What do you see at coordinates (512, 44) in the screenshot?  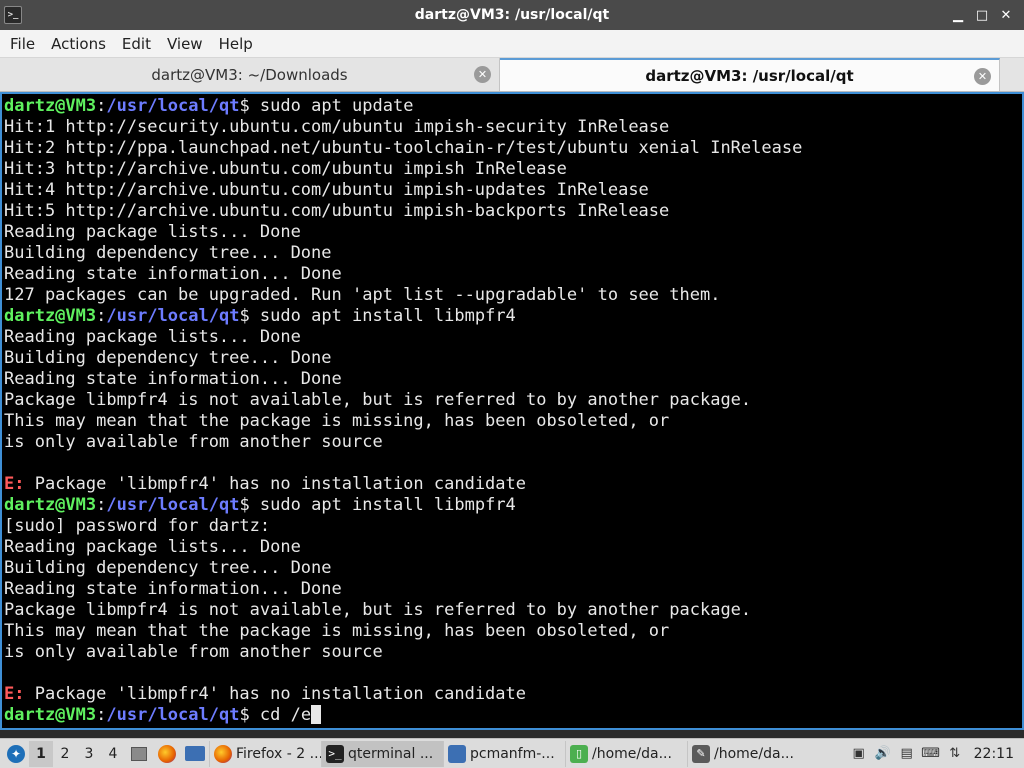 I see `menu-bar: File Actions Edit View Help` at bounding box center [512, 44].